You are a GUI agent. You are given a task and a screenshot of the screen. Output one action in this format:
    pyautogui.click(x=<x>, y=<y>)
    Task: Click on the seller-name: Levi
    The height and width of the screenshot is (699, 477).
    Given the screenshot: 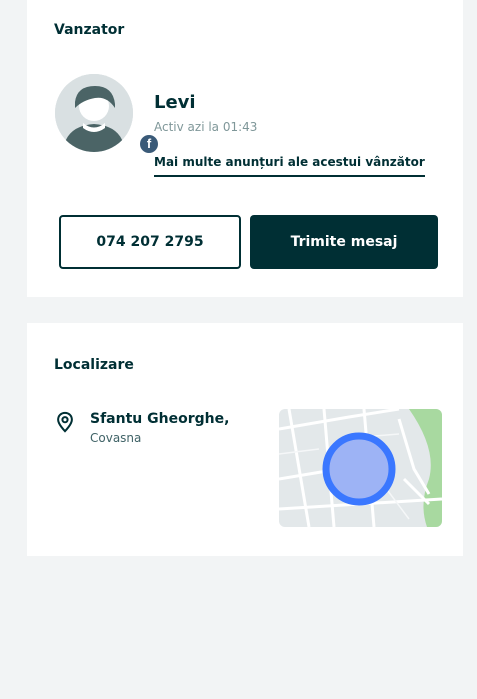 What is the action you would take?
    pyautogui.click(x=175, y=102)
    